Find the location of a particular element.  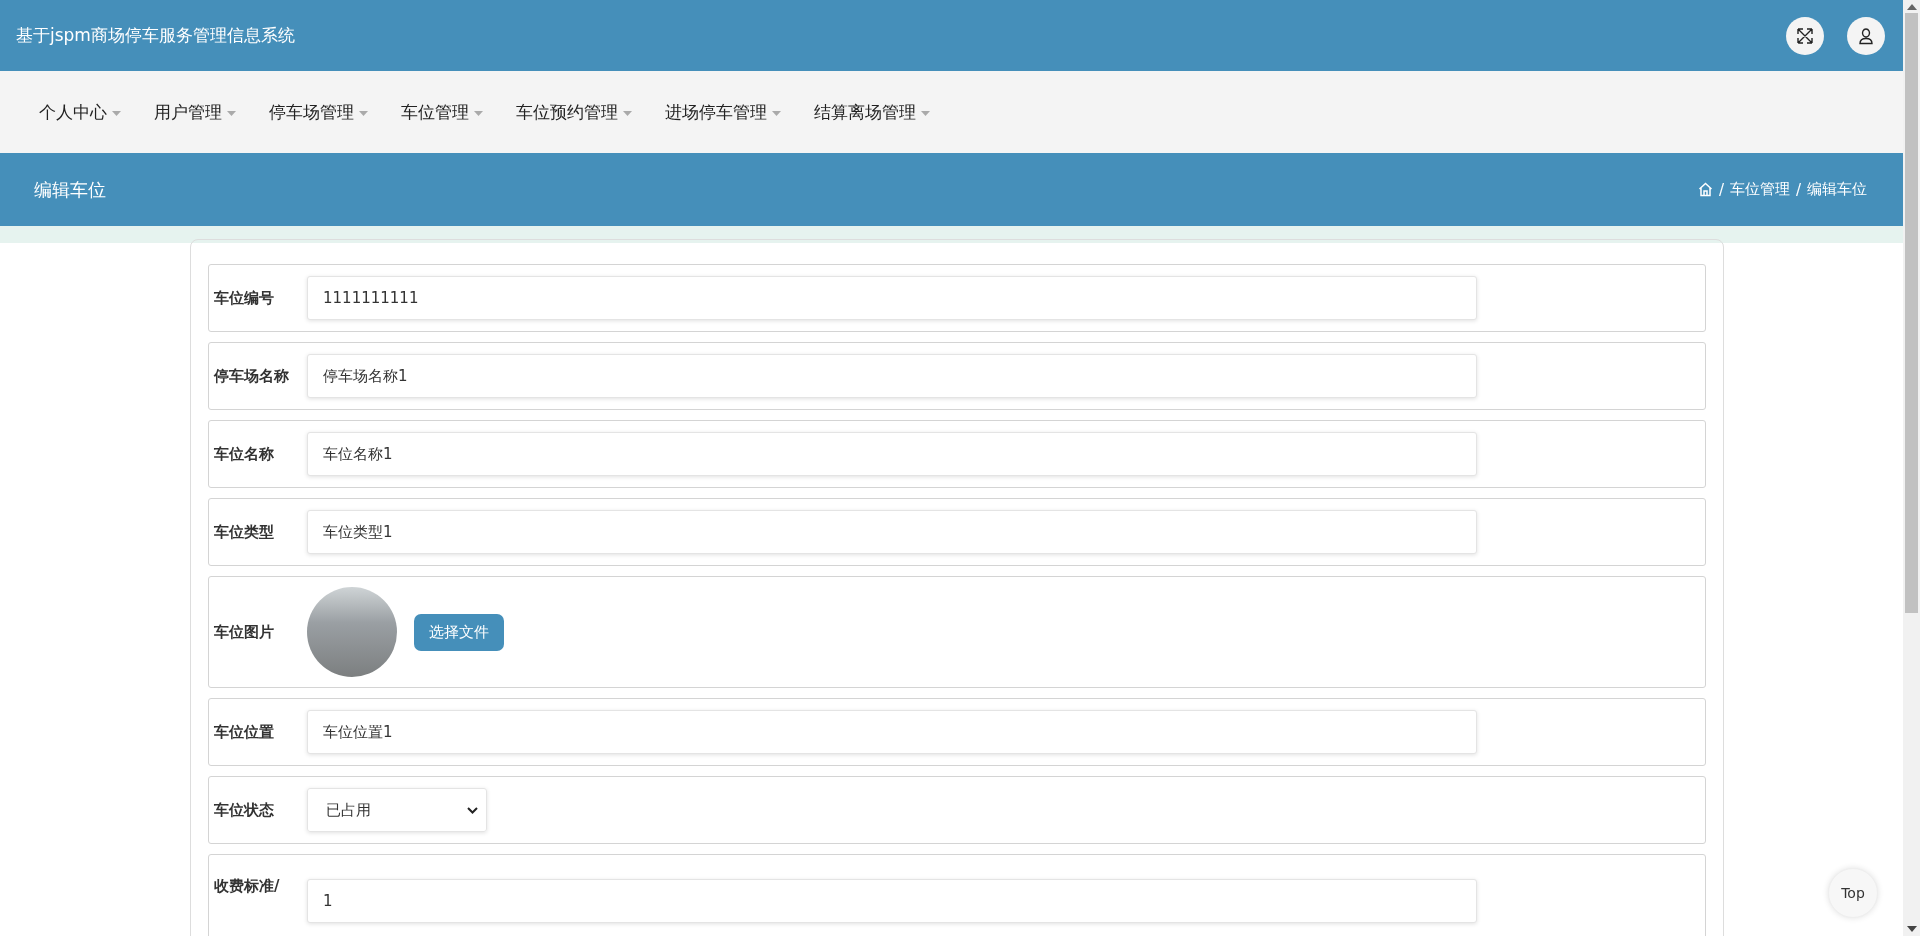

nav-menu-item: 结算离场管理 is located at coordinates (872, 112).